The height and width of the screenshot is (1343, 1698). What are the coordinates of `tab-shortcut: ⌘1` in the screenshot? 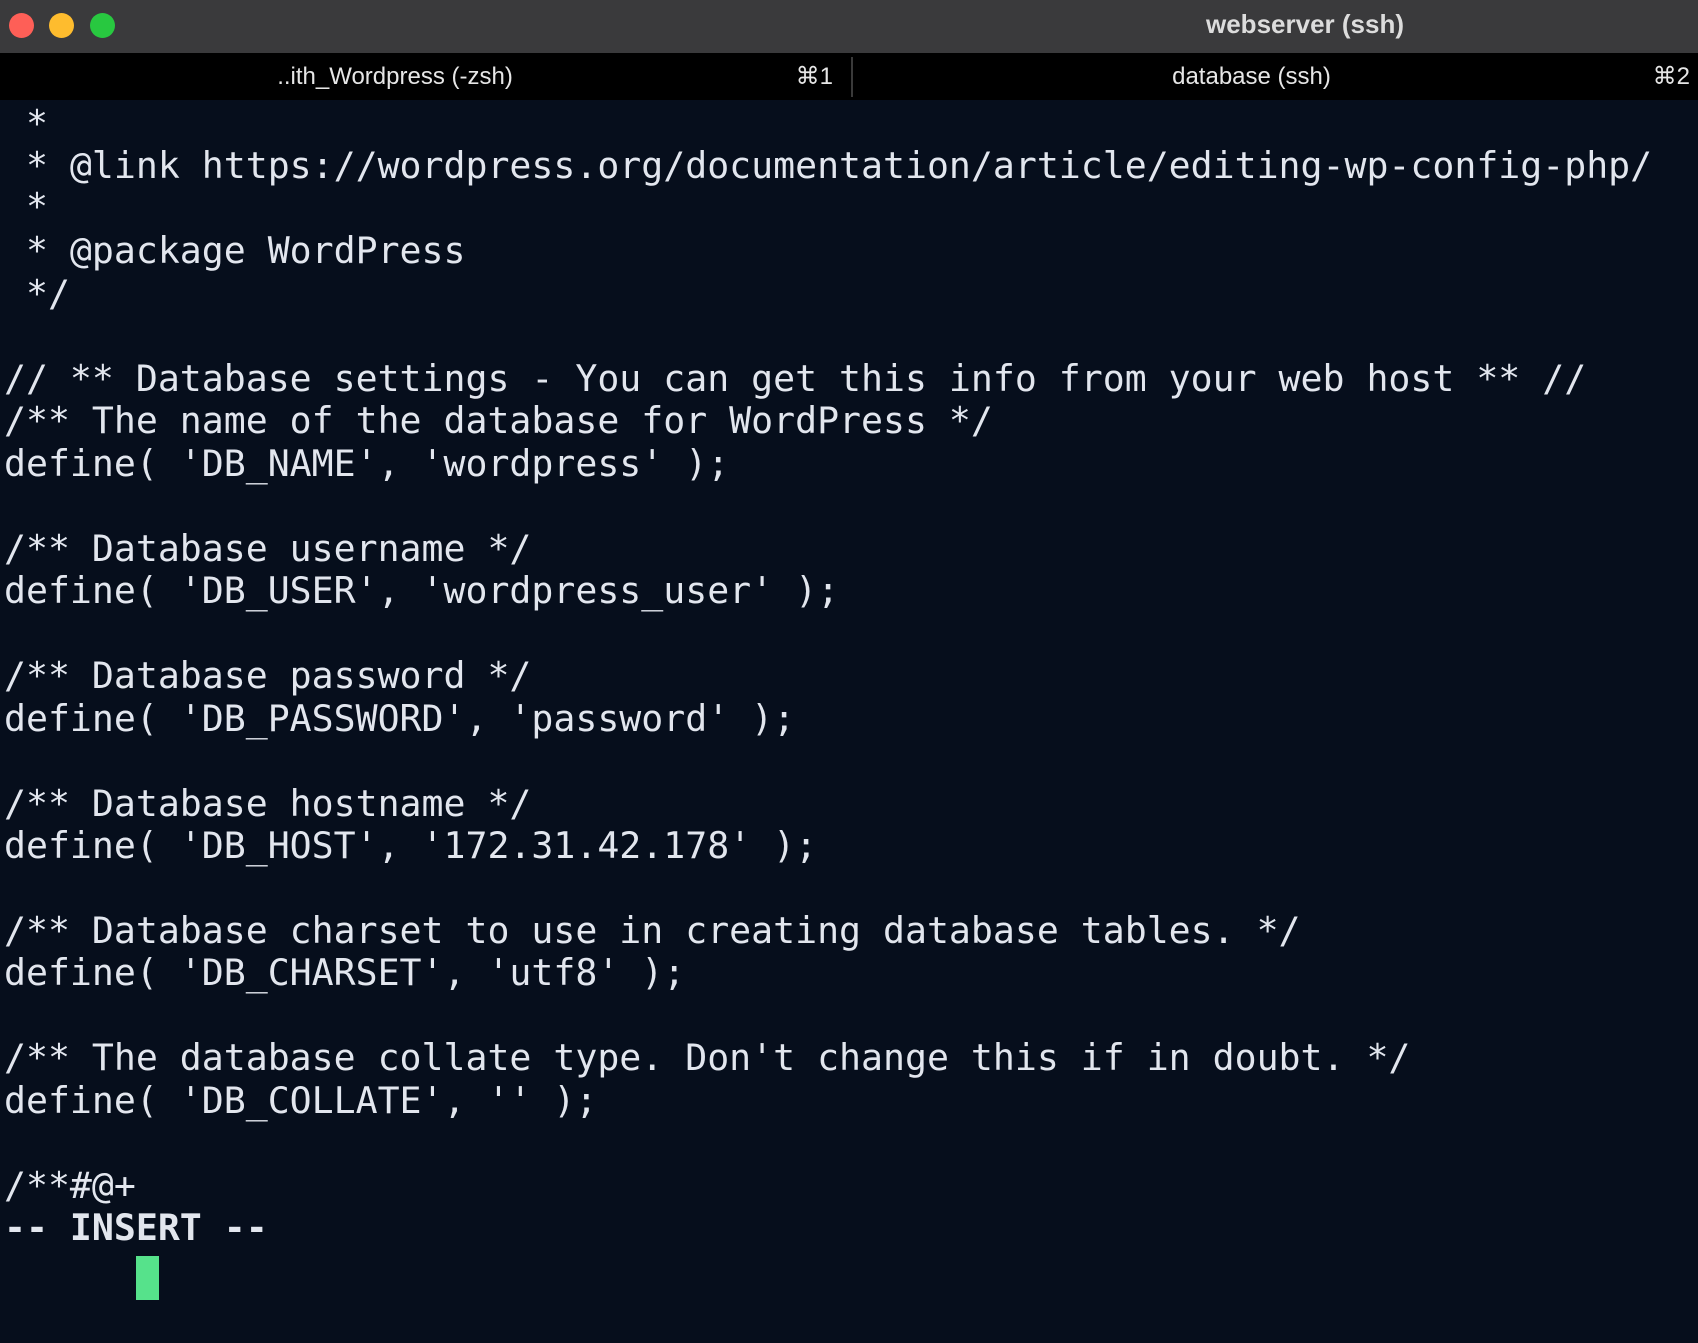 It's located at (814, 76).